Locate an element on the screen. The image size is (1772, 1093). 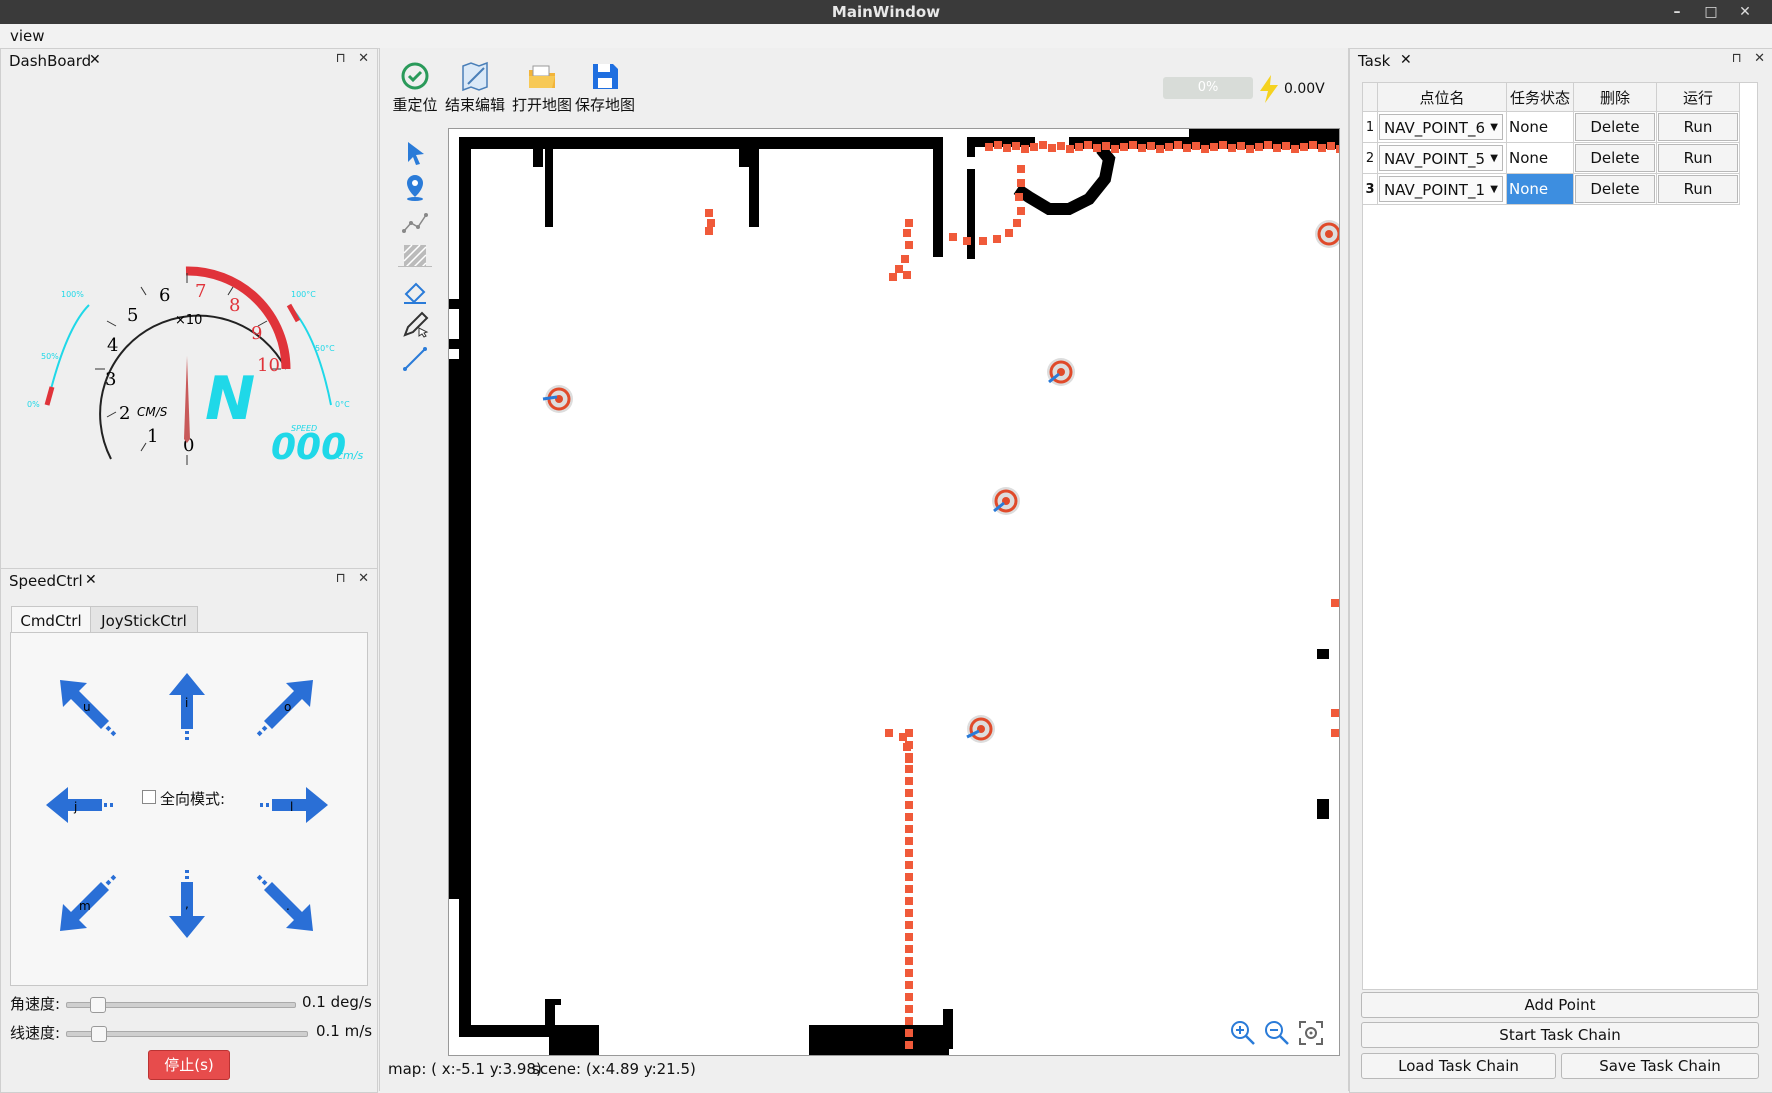
table-row: 1 NAV_POINT_6 ▼ None Delete Run is located at coordinates (1551, 127).